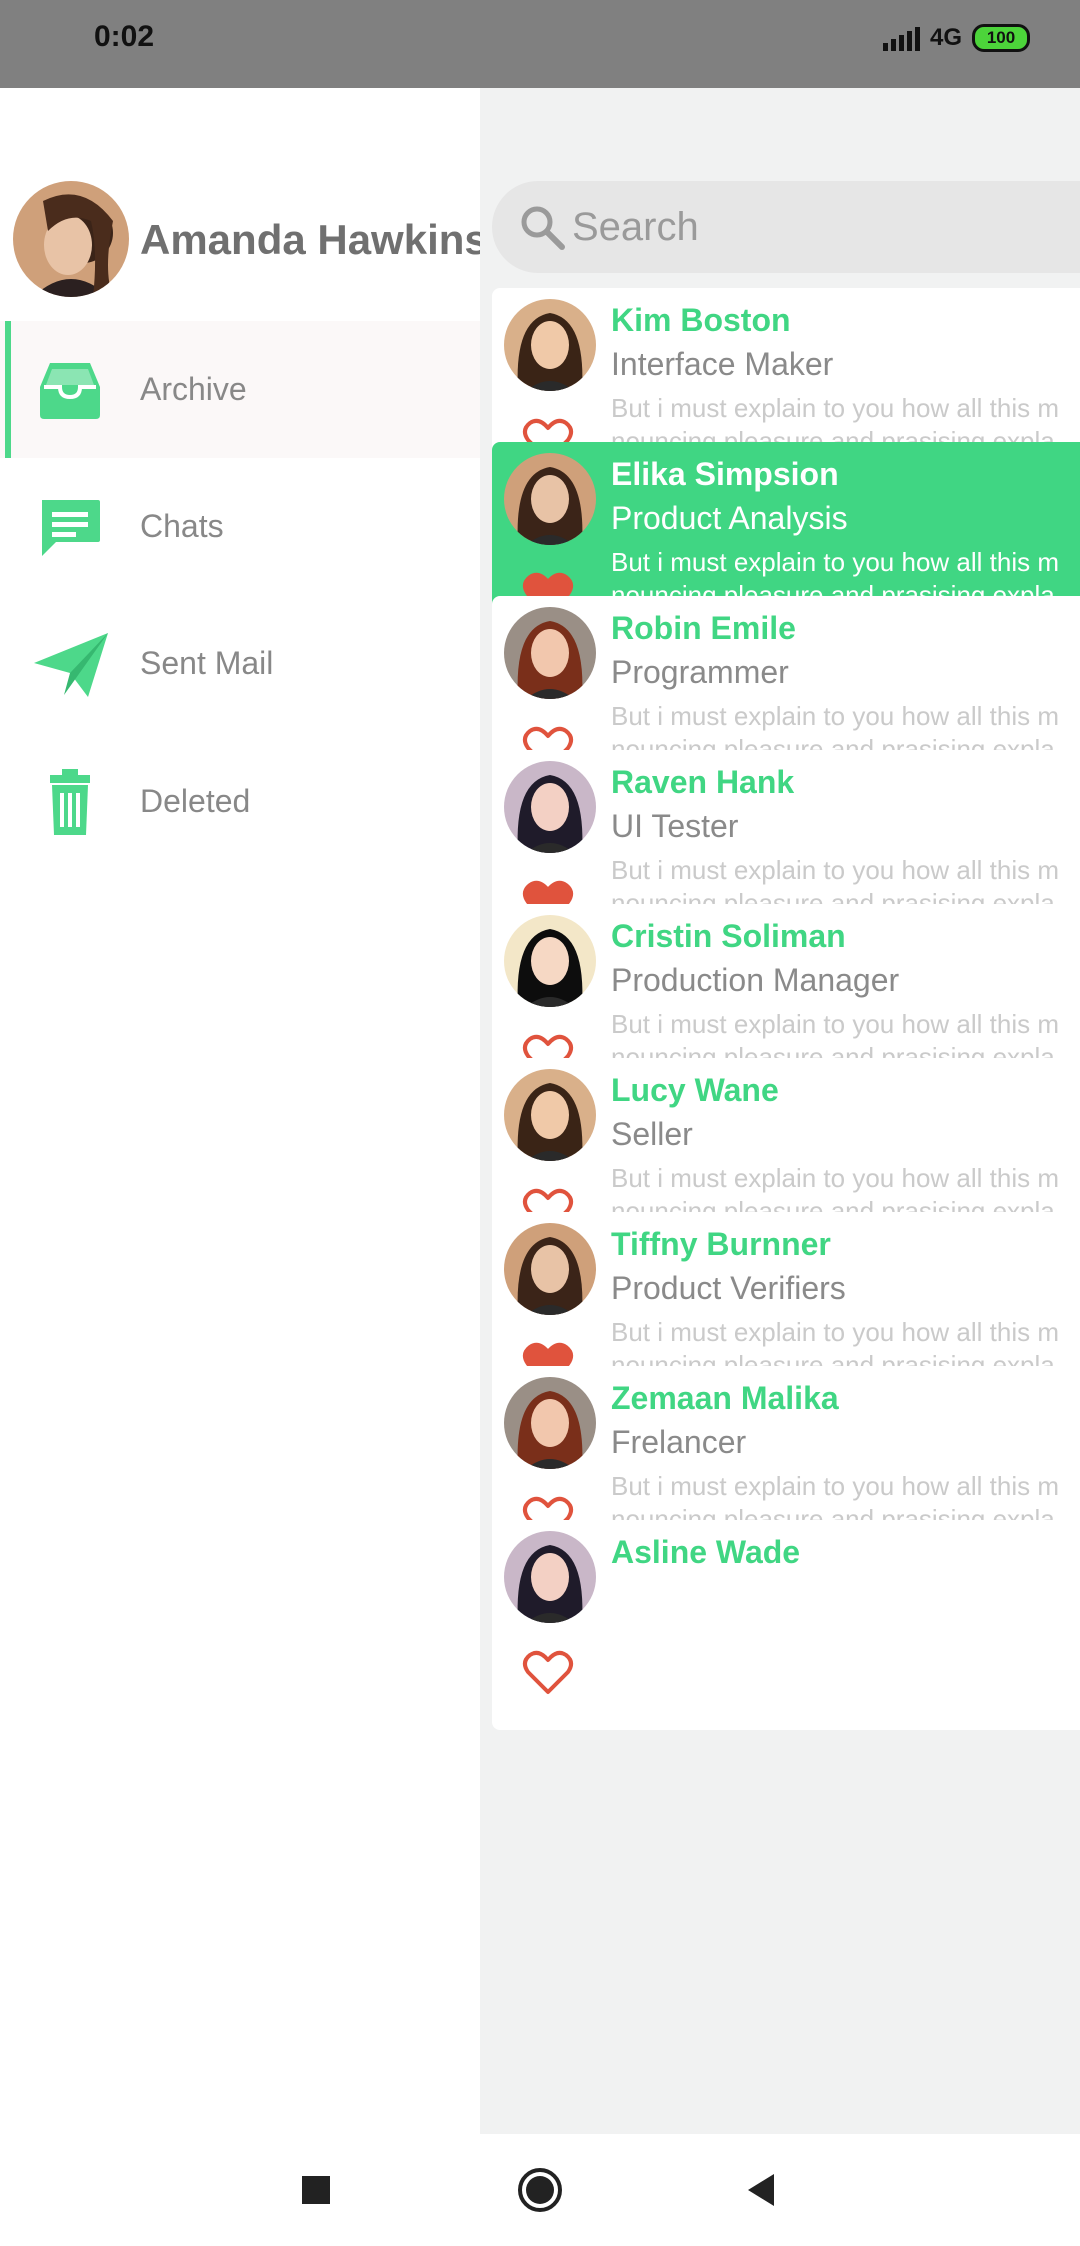  Describe the element at coordinates (316, 2190) in the screenshot. I see `recent-apps-button` at that location.